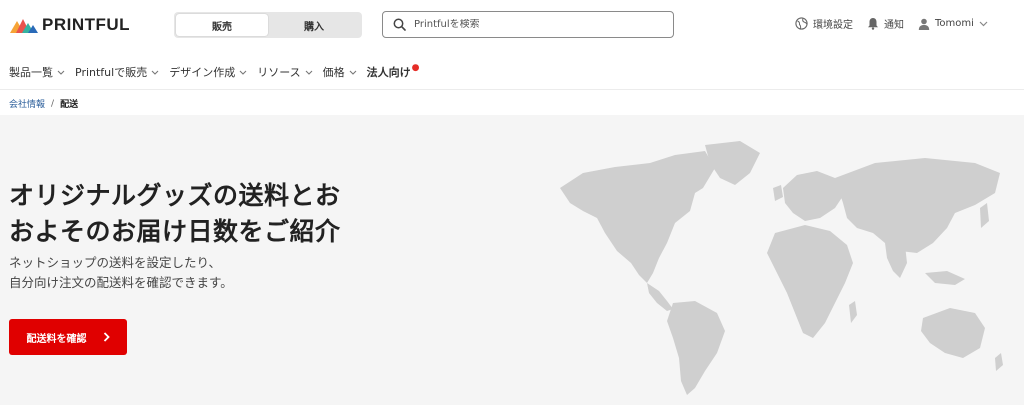 This screenshot has height=405, width=1024. What do you see at coordinates (894, 25) in the screenshot?
I see `notifications-label: 通知` at bounding box center [894, 25].